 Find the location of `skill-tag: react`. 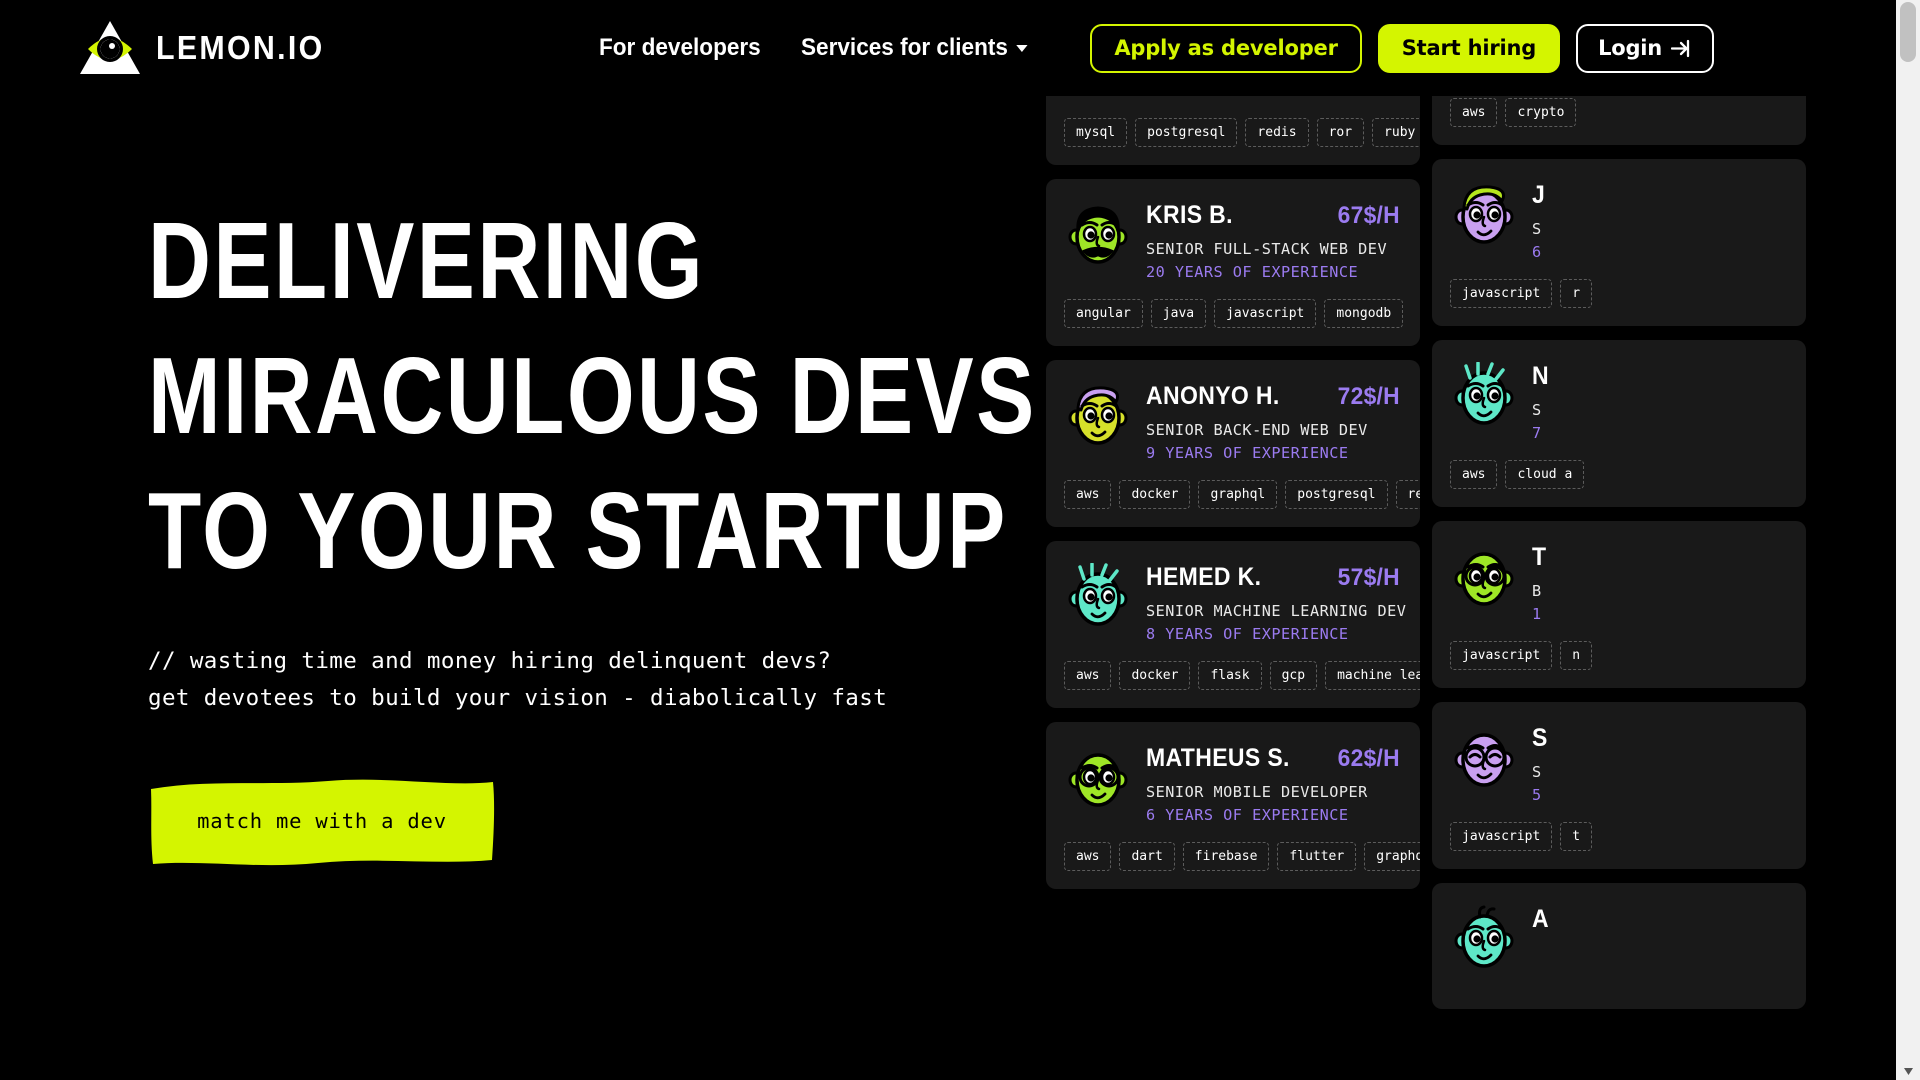

skill-tag: react is located at coordinates (1407, 494).